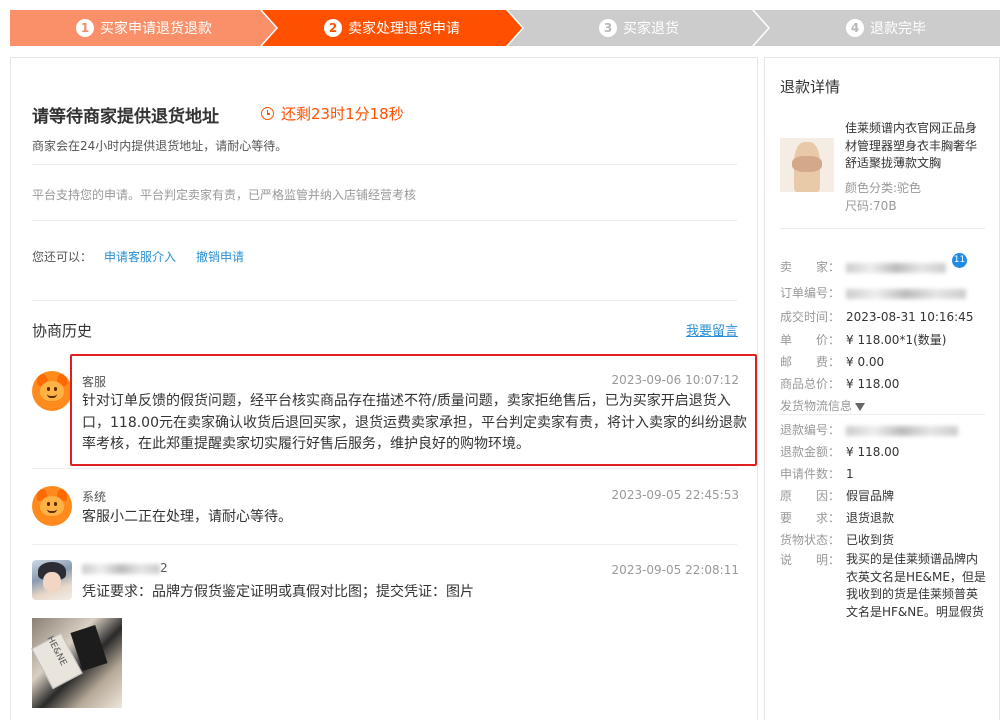 The height and width of the screenshot is (723, 1003). Describe the element at coordinates (333, 28) in the screenshot. I see `step-2-number: 2` at that location.